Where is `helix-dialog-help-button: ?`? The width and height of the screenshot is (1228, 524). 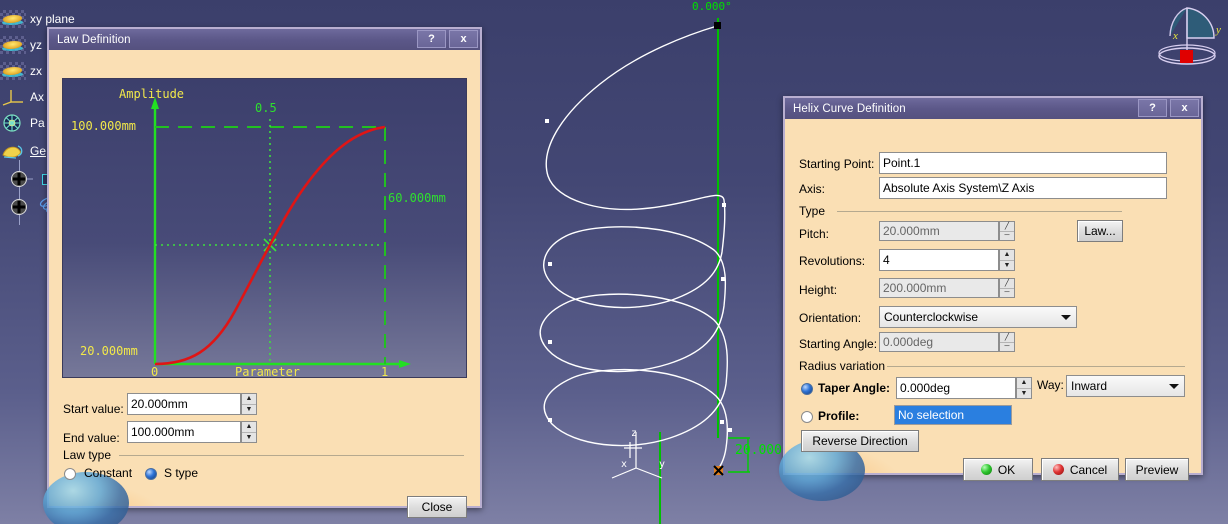 helix-dialog-help-button: ? is located at coordinates (1152, 108).